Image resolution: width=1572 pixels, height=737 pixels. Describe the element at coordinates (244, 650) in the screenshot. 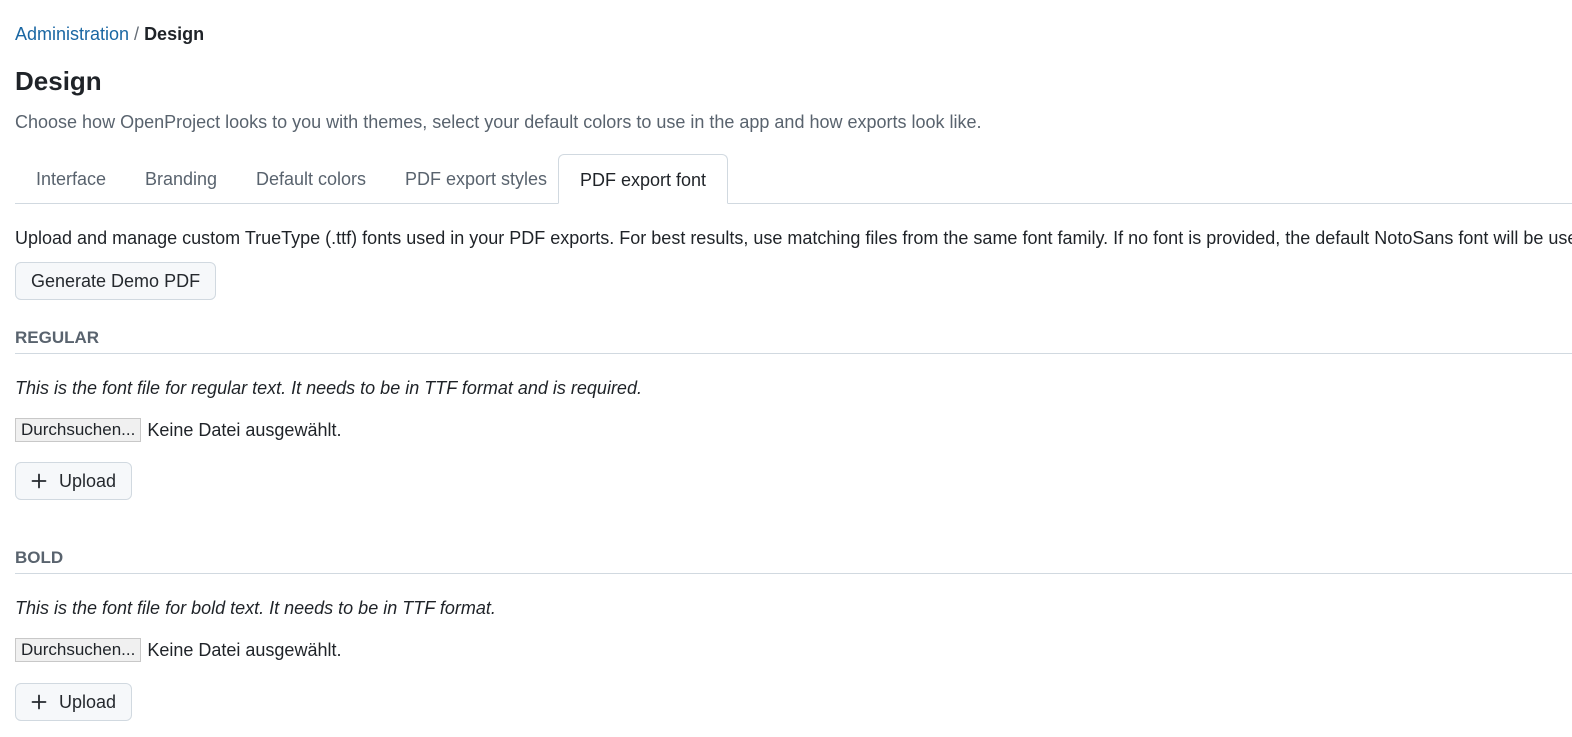

I see `file-status-bold: Keine Datei ausgewählt.` at that location.